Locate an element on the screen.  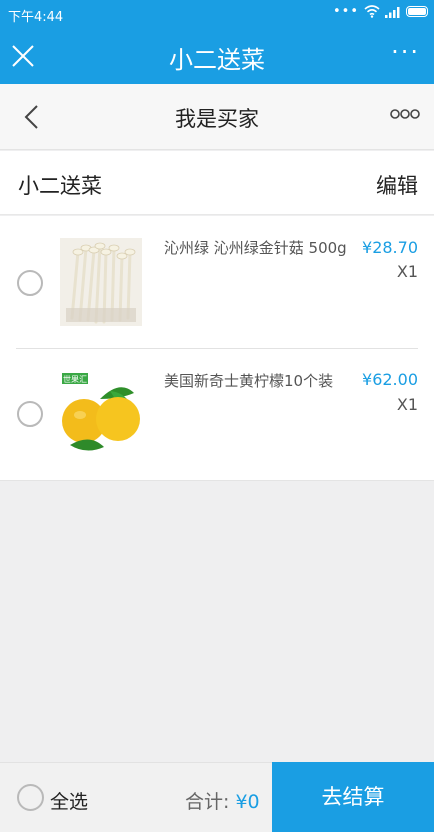
status-bar: 下午4:44 ••• is located at coordinates (217, 14).